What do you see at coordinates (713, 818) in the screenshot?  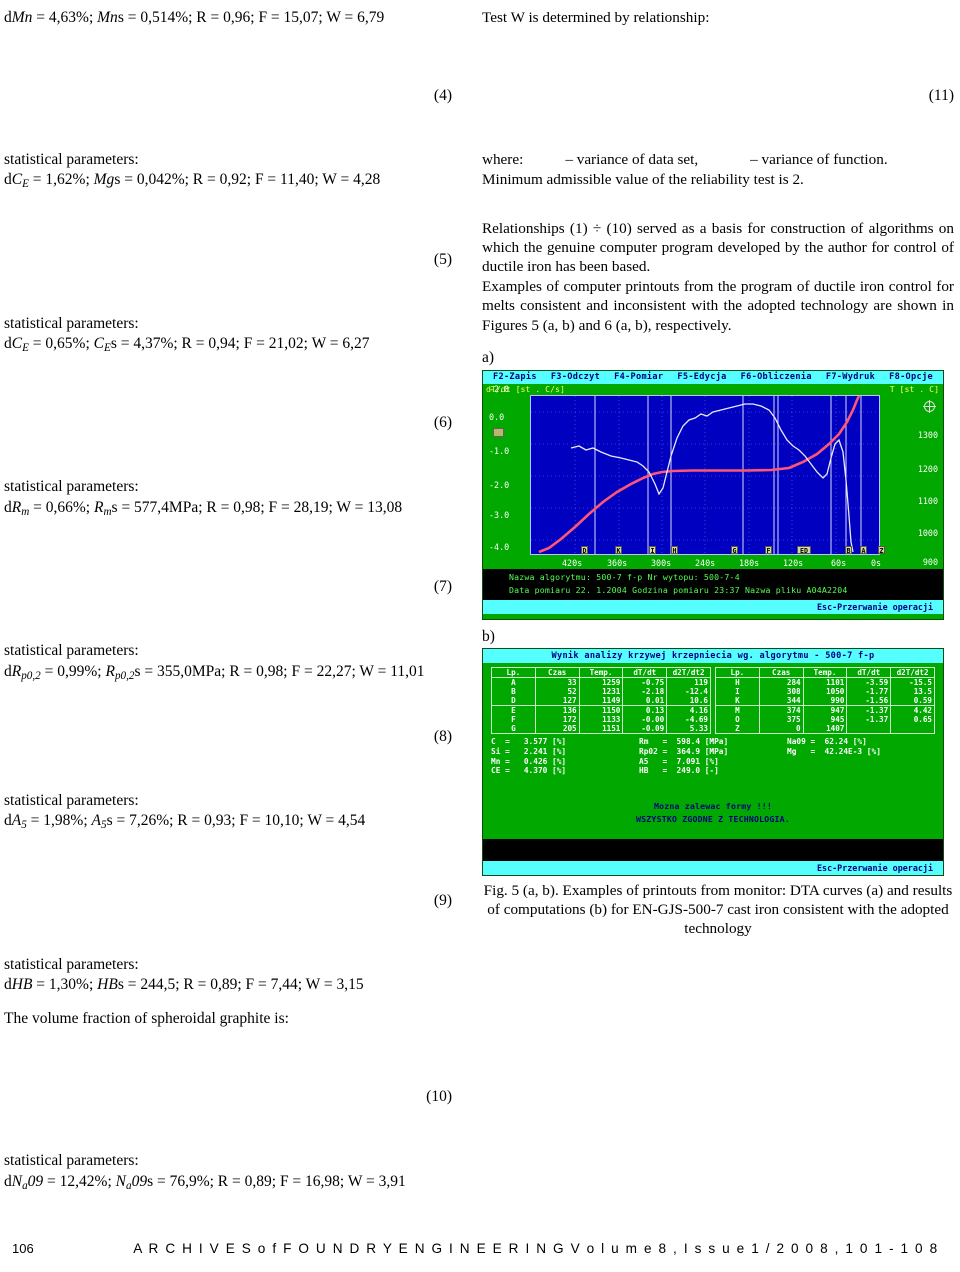 I see `message-technology-ok: WSZYSTKO ZGODNE Z TECHNOLOGIA.` at bounding box center [713, 818].